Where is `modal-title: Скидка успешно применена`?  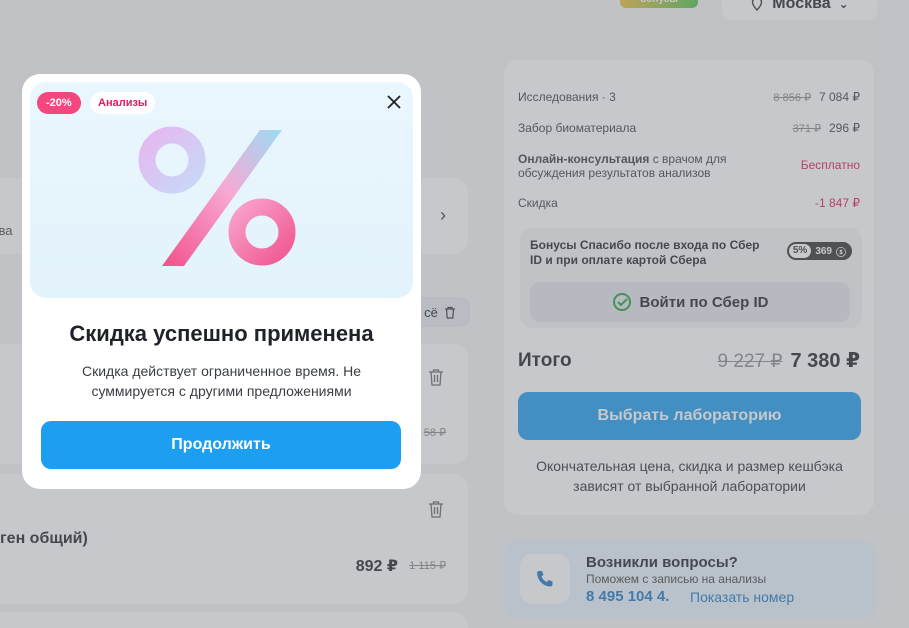 modal-title: Скидка успешно применена is located at coordinates (221, 333).